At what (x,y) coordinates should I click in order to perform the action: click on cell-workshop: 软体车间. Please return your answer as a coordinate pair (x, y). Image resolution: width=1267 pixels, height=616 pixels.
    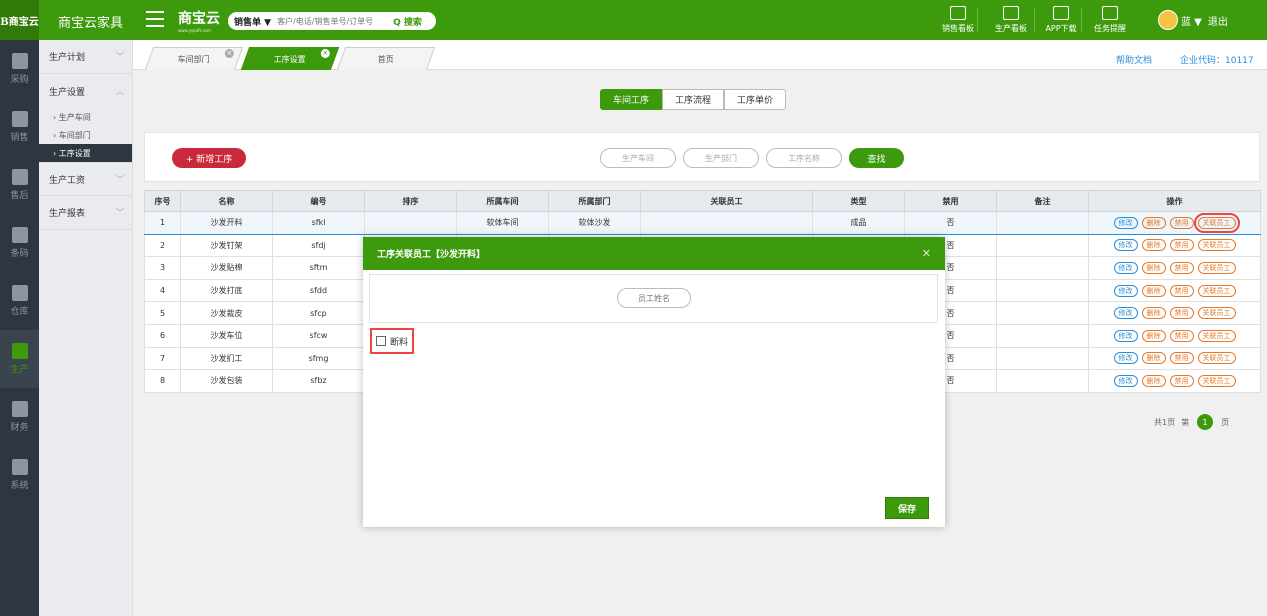
    Looking at the image, I should click on (502, 223).